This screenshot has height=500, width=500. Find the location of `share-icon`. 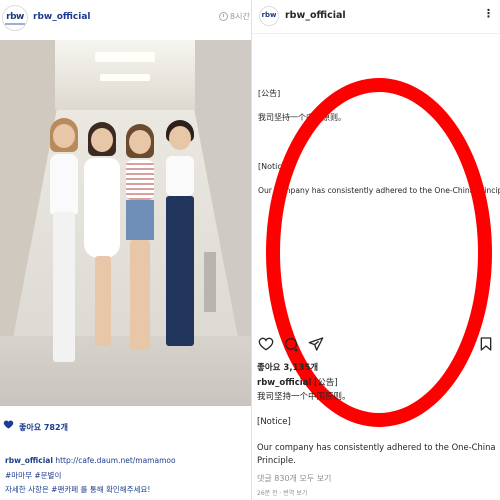

share-icon is located at coordinates (316, 344).